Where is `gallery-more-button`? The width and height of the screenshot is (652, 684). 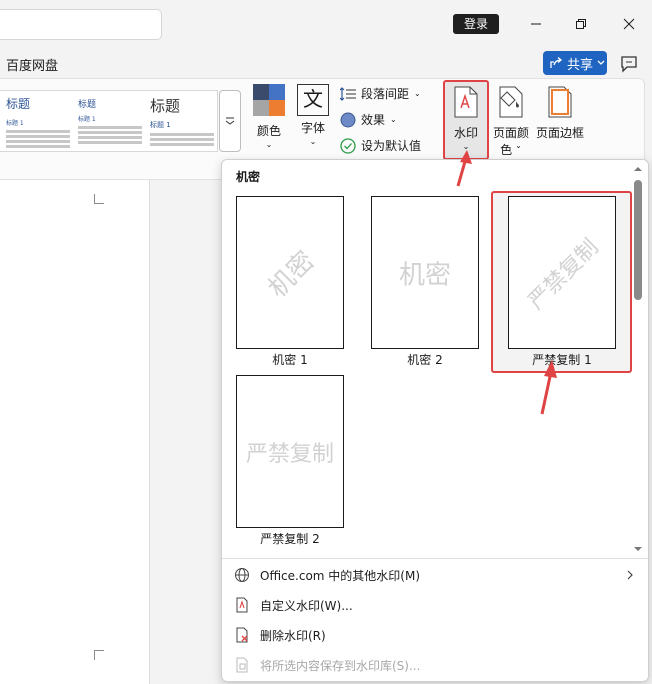
gallery-more-button is located at coordinates (230, 121).